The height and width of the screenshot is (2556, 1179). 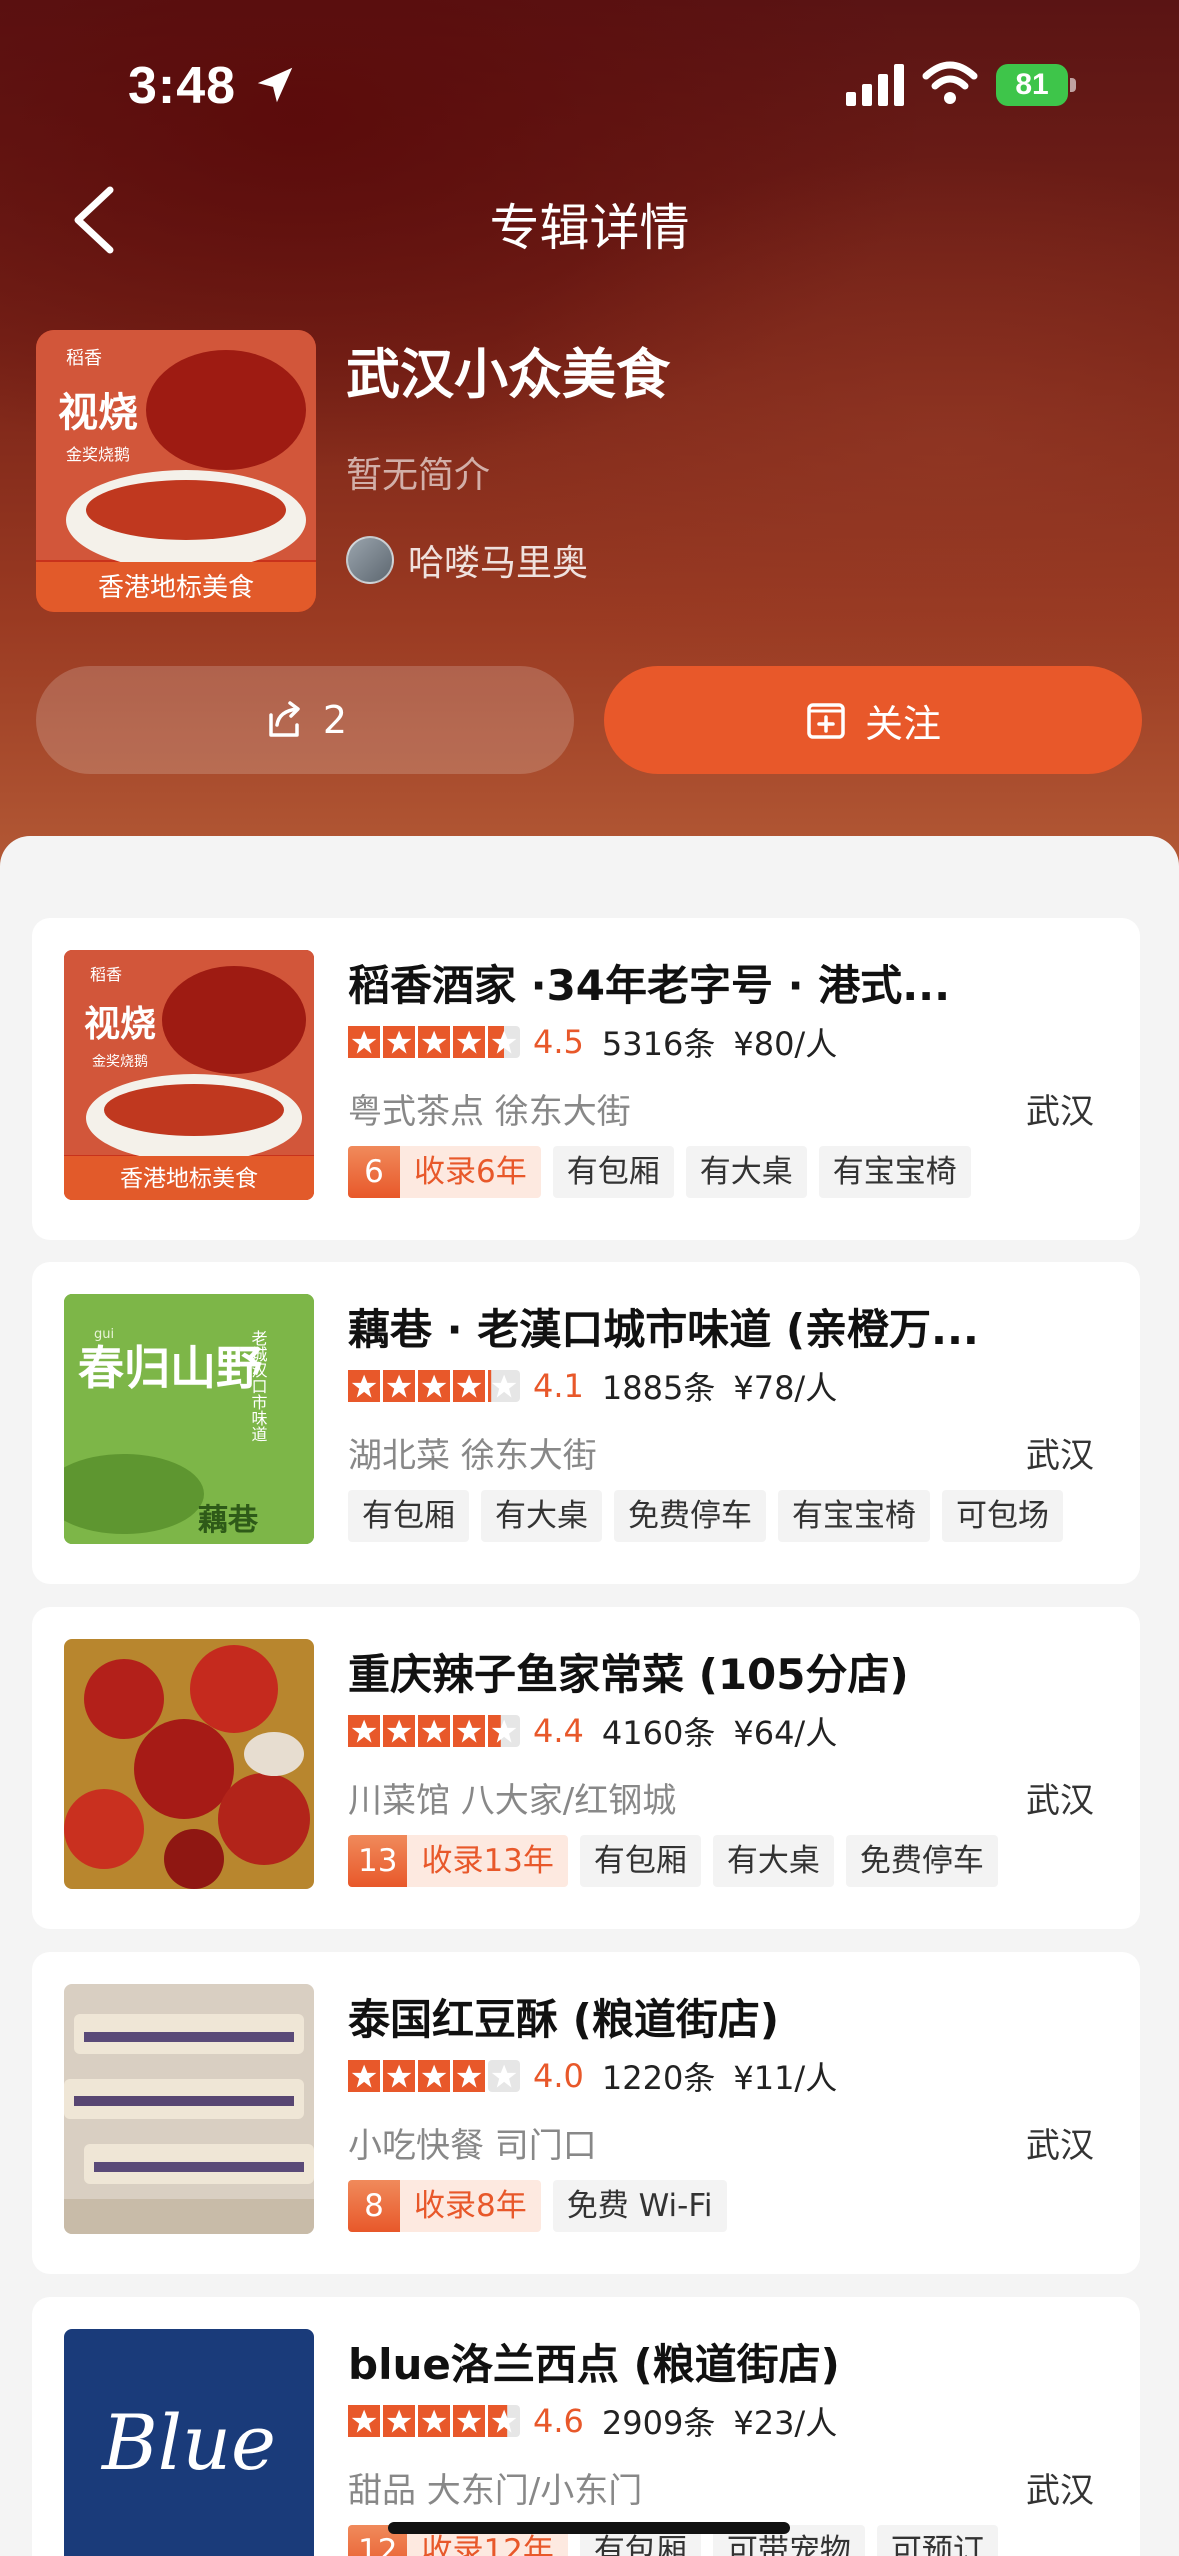 I want to click on thumb-gui: gui, so click(x=104, y=1334).